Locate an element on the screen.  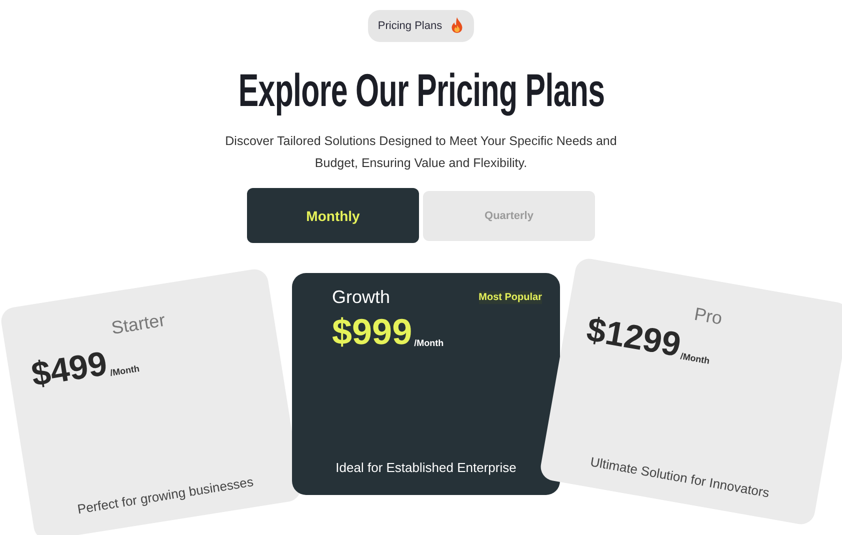
page-title: Explore Our Pricing Plans is located at coordinates (421, 90).